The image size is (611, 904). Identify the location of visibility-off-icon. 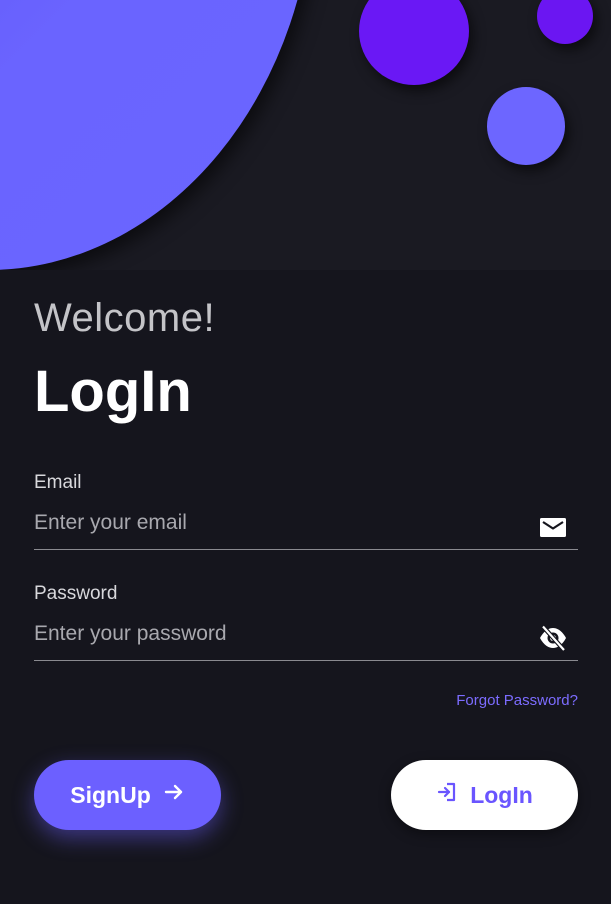
(553, 638).